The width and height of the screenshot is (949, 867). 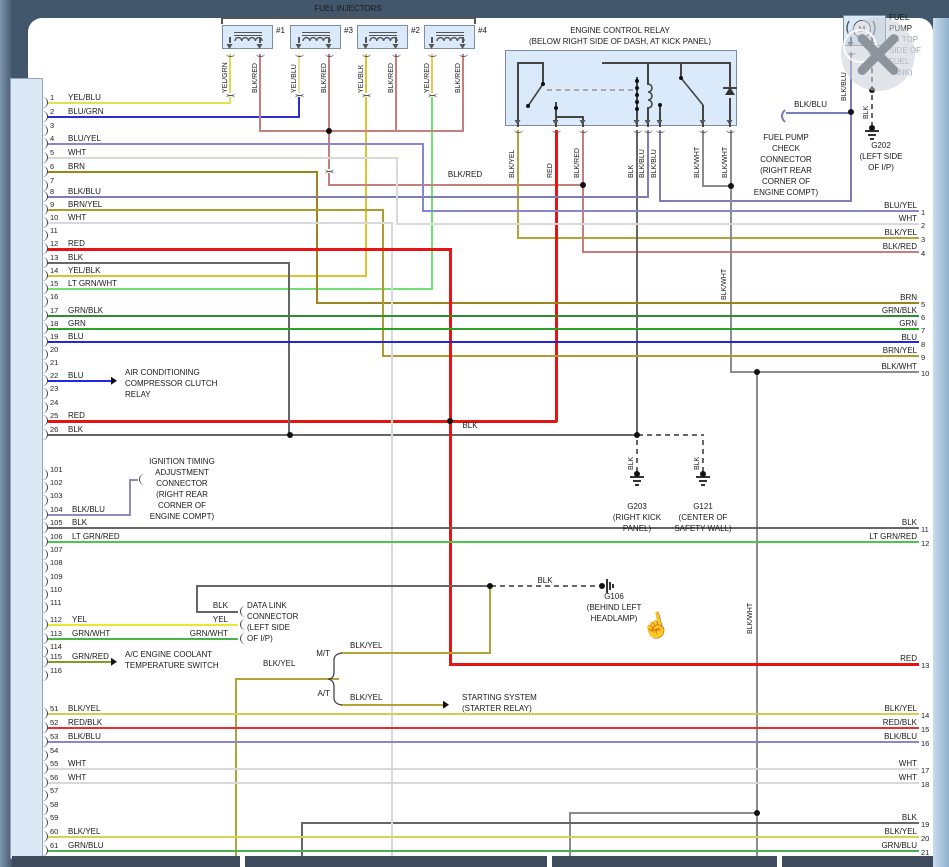 What do you see at coordinates (923, 304) in the screenshot?
I see `pin-number: 5` at bounding box center [923, 304].